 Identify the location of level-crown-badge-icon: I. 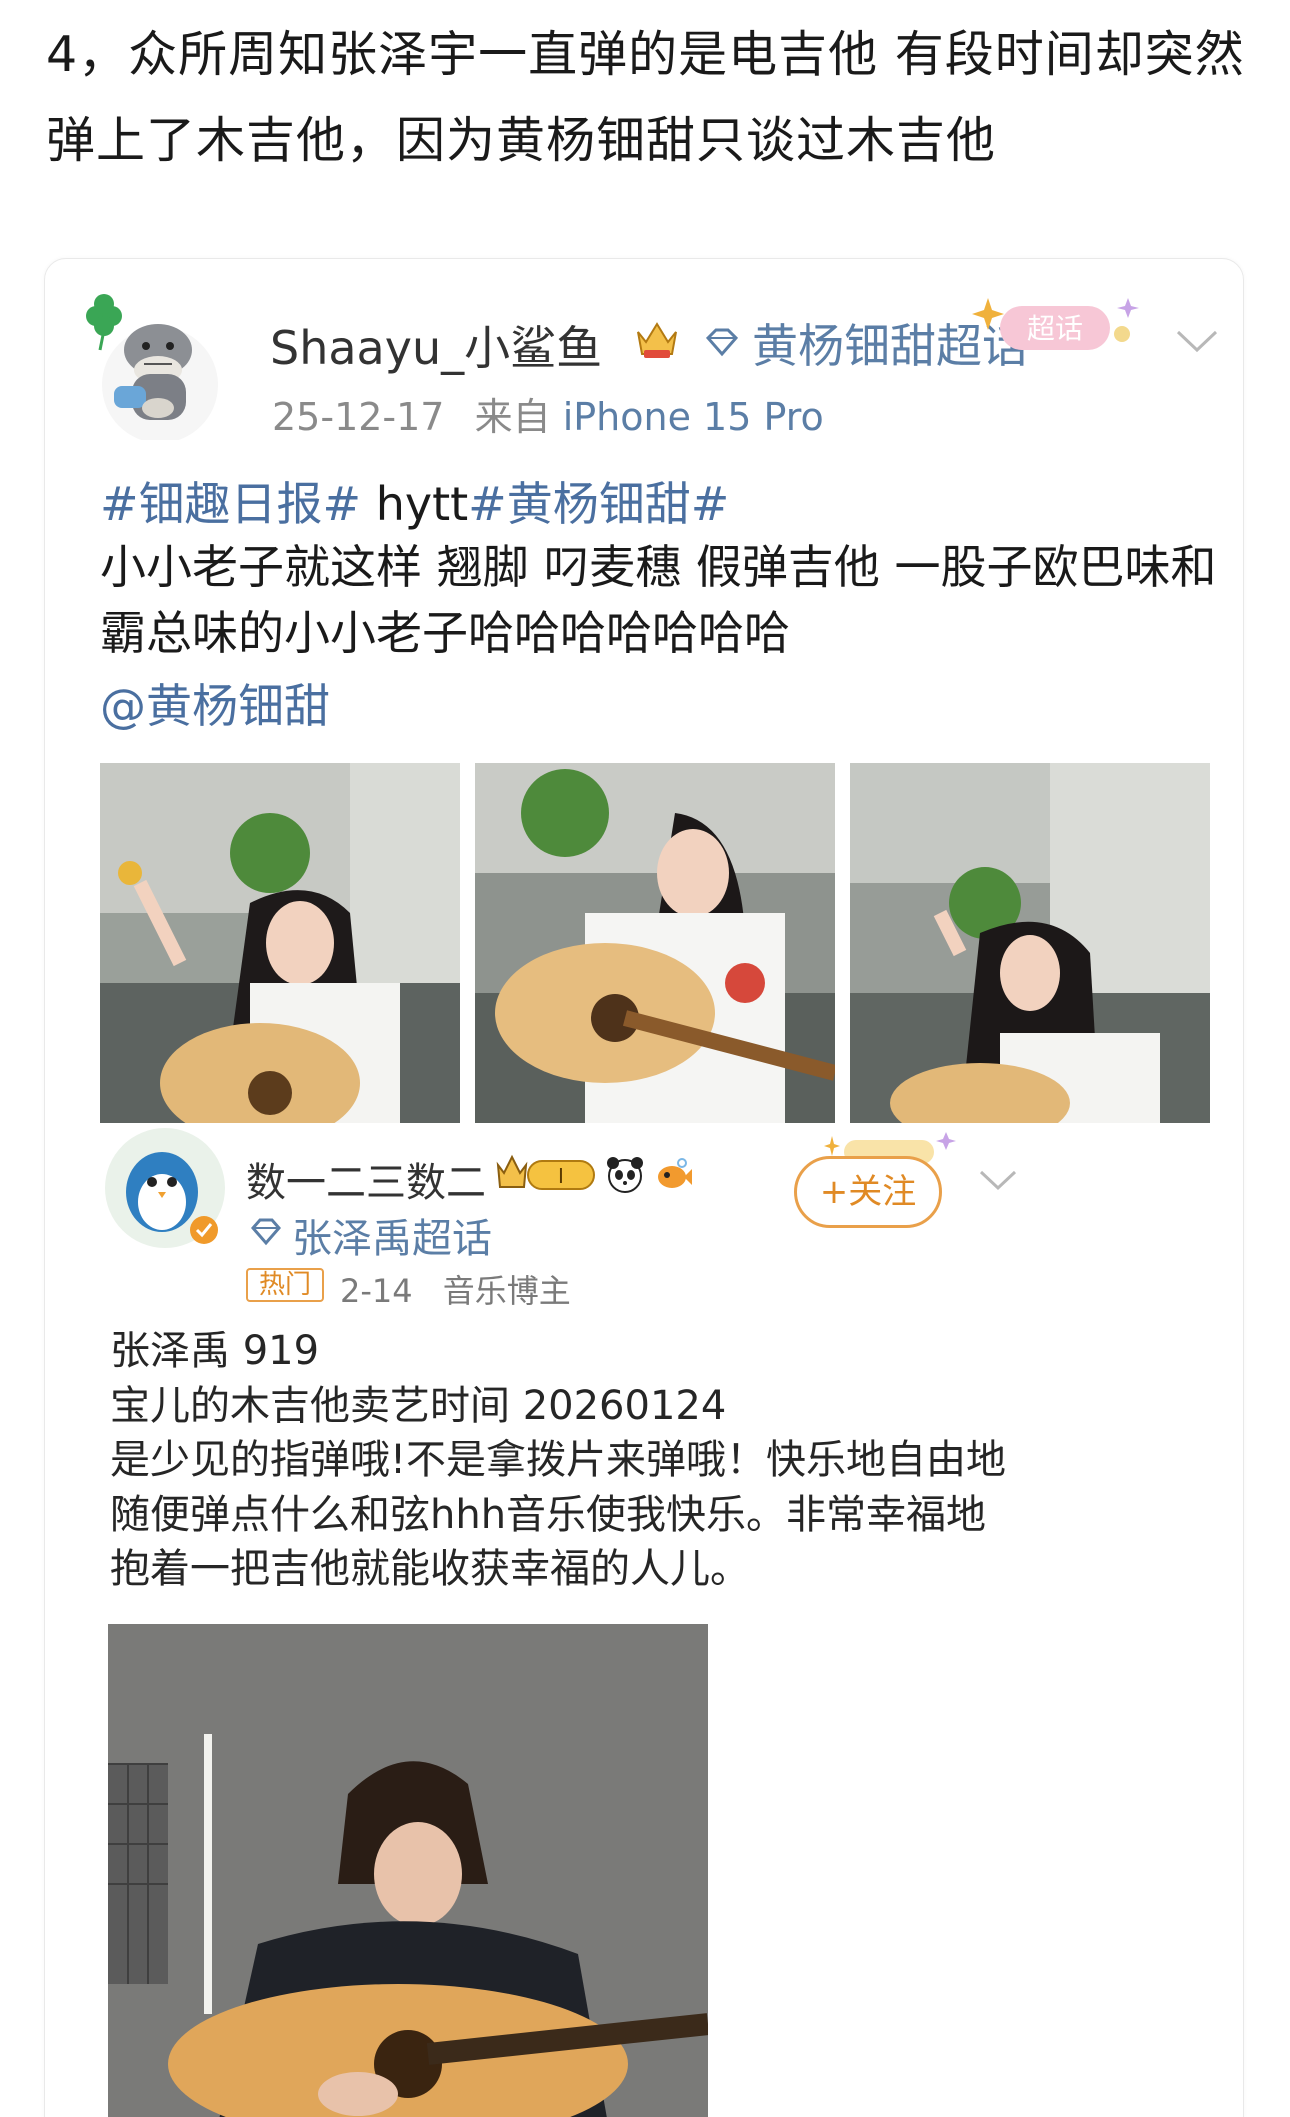
(545, 1172).